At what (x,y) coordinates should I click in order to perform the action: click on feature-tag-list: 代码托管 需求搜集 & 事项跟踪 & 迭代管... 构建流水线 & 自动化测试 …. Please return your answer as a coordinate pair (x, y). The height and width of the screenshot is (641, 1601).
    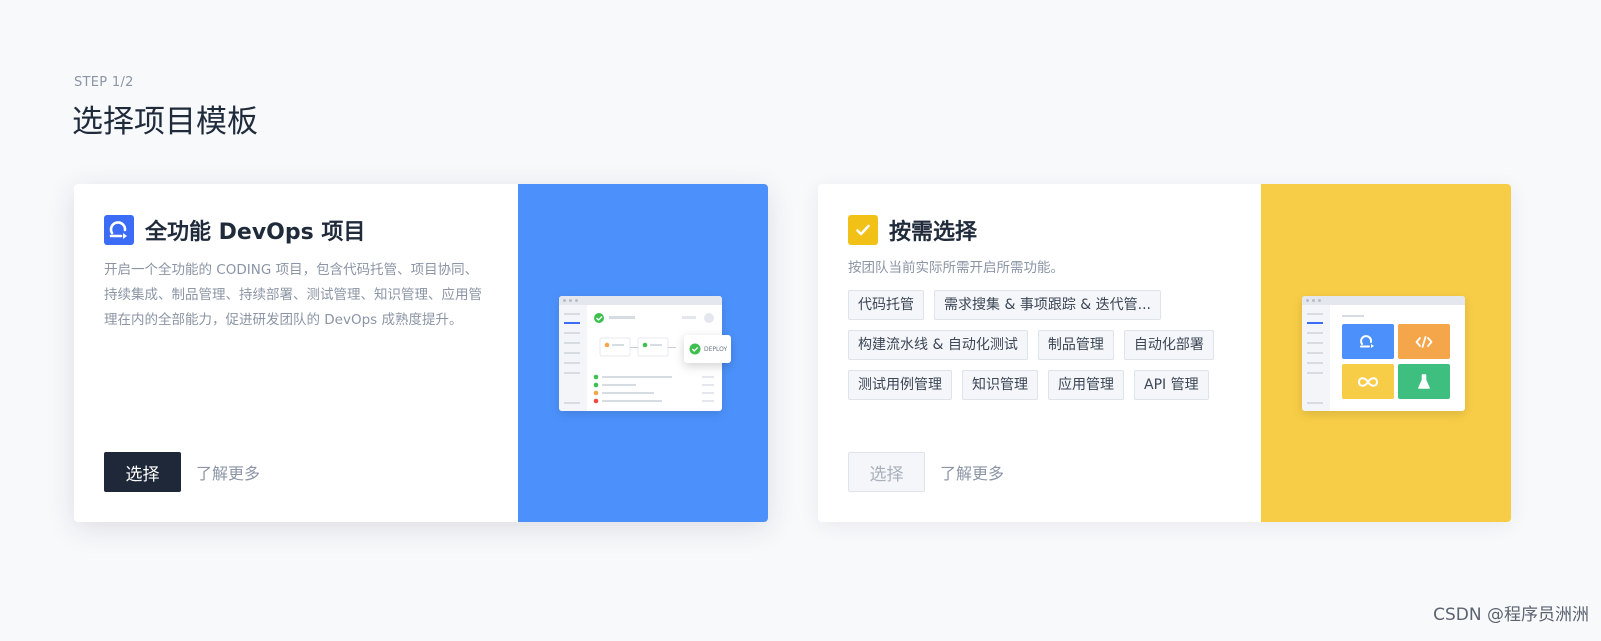
    Looking at the image, I should click on (1048, 350).